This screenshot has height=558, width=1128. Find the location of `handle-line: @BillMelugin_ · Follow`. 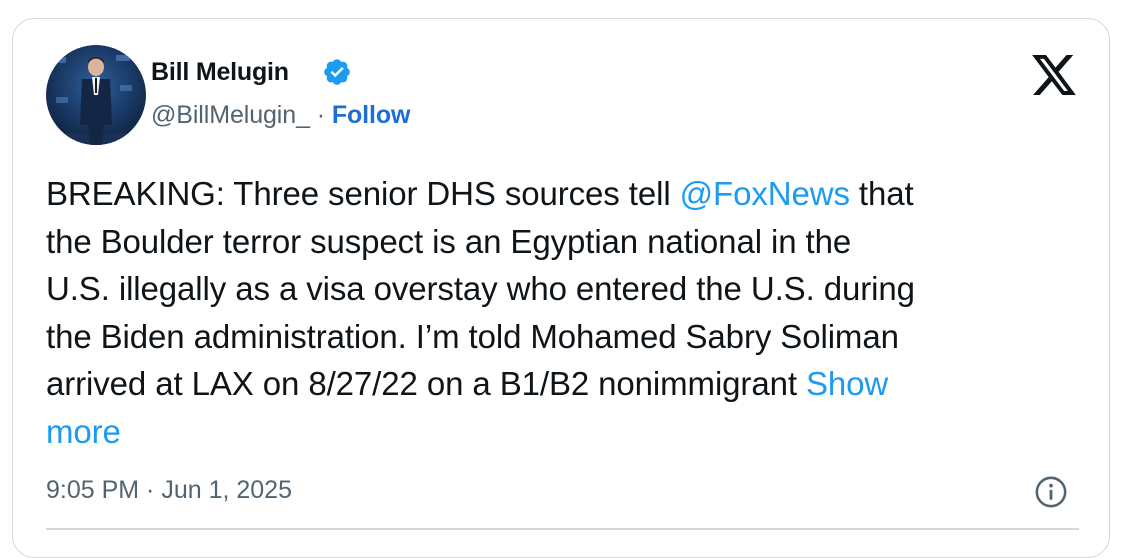

handle-line: @BillMelugin_ · Follow is located at coordinates (280, 115).